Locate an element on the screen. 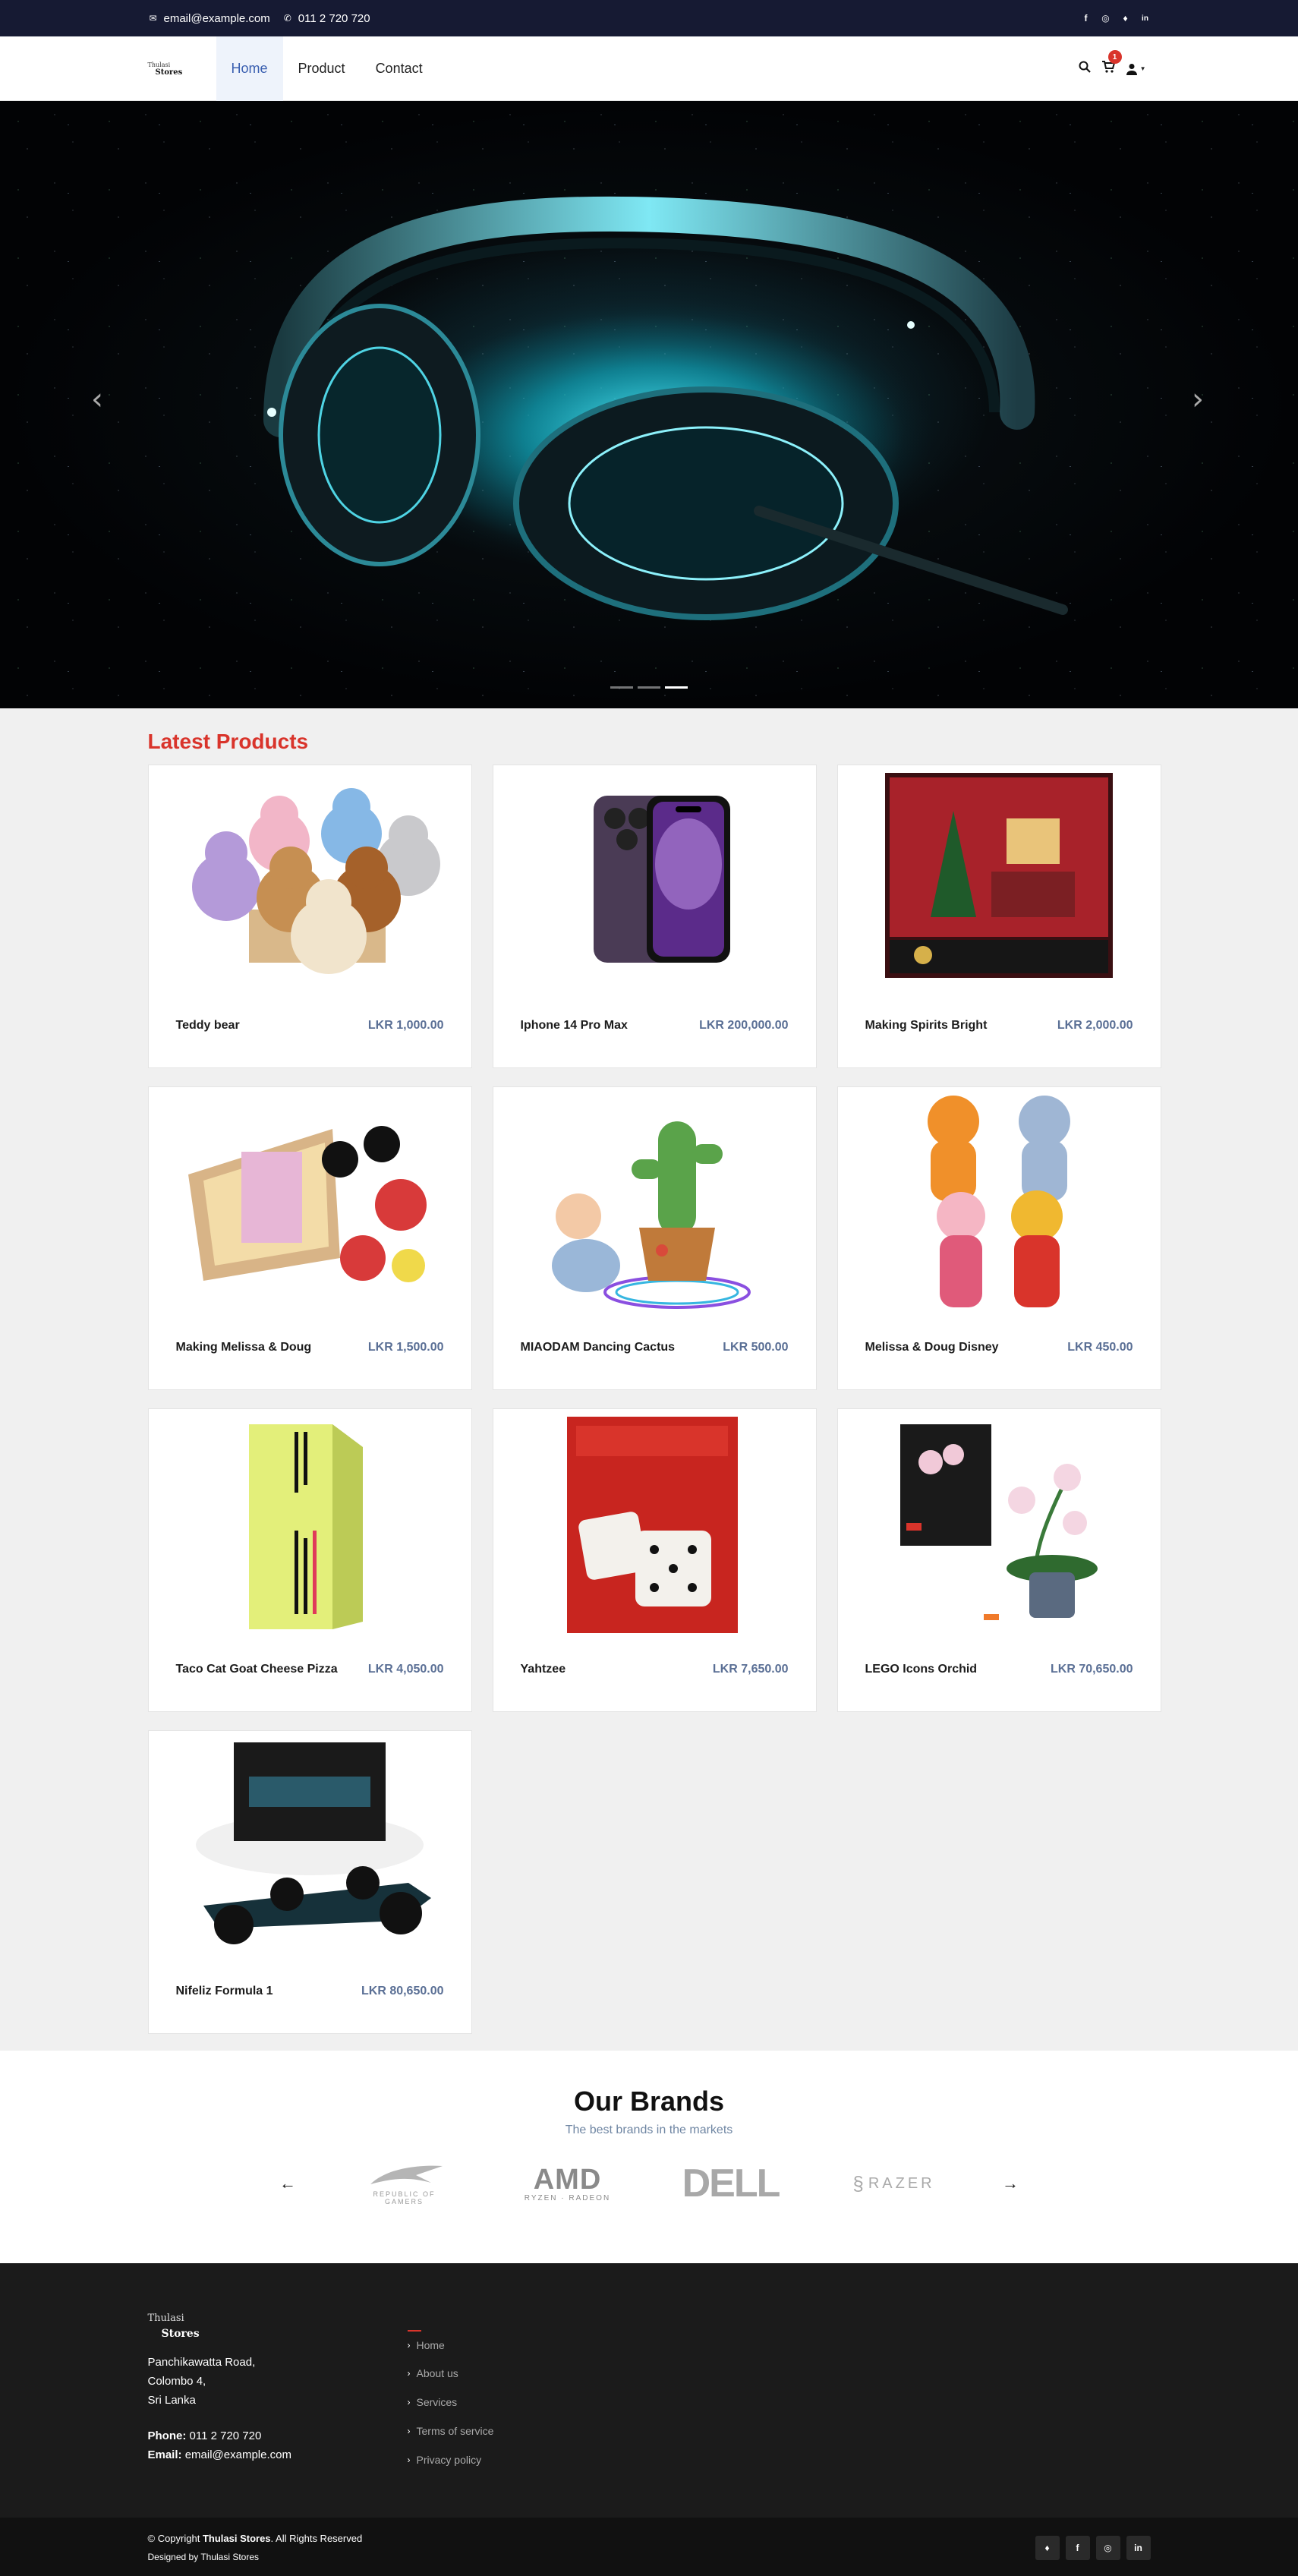  product-card: Iphone 14 Pro Max LKR 200,000.00 is located at coordinates (654, 916).